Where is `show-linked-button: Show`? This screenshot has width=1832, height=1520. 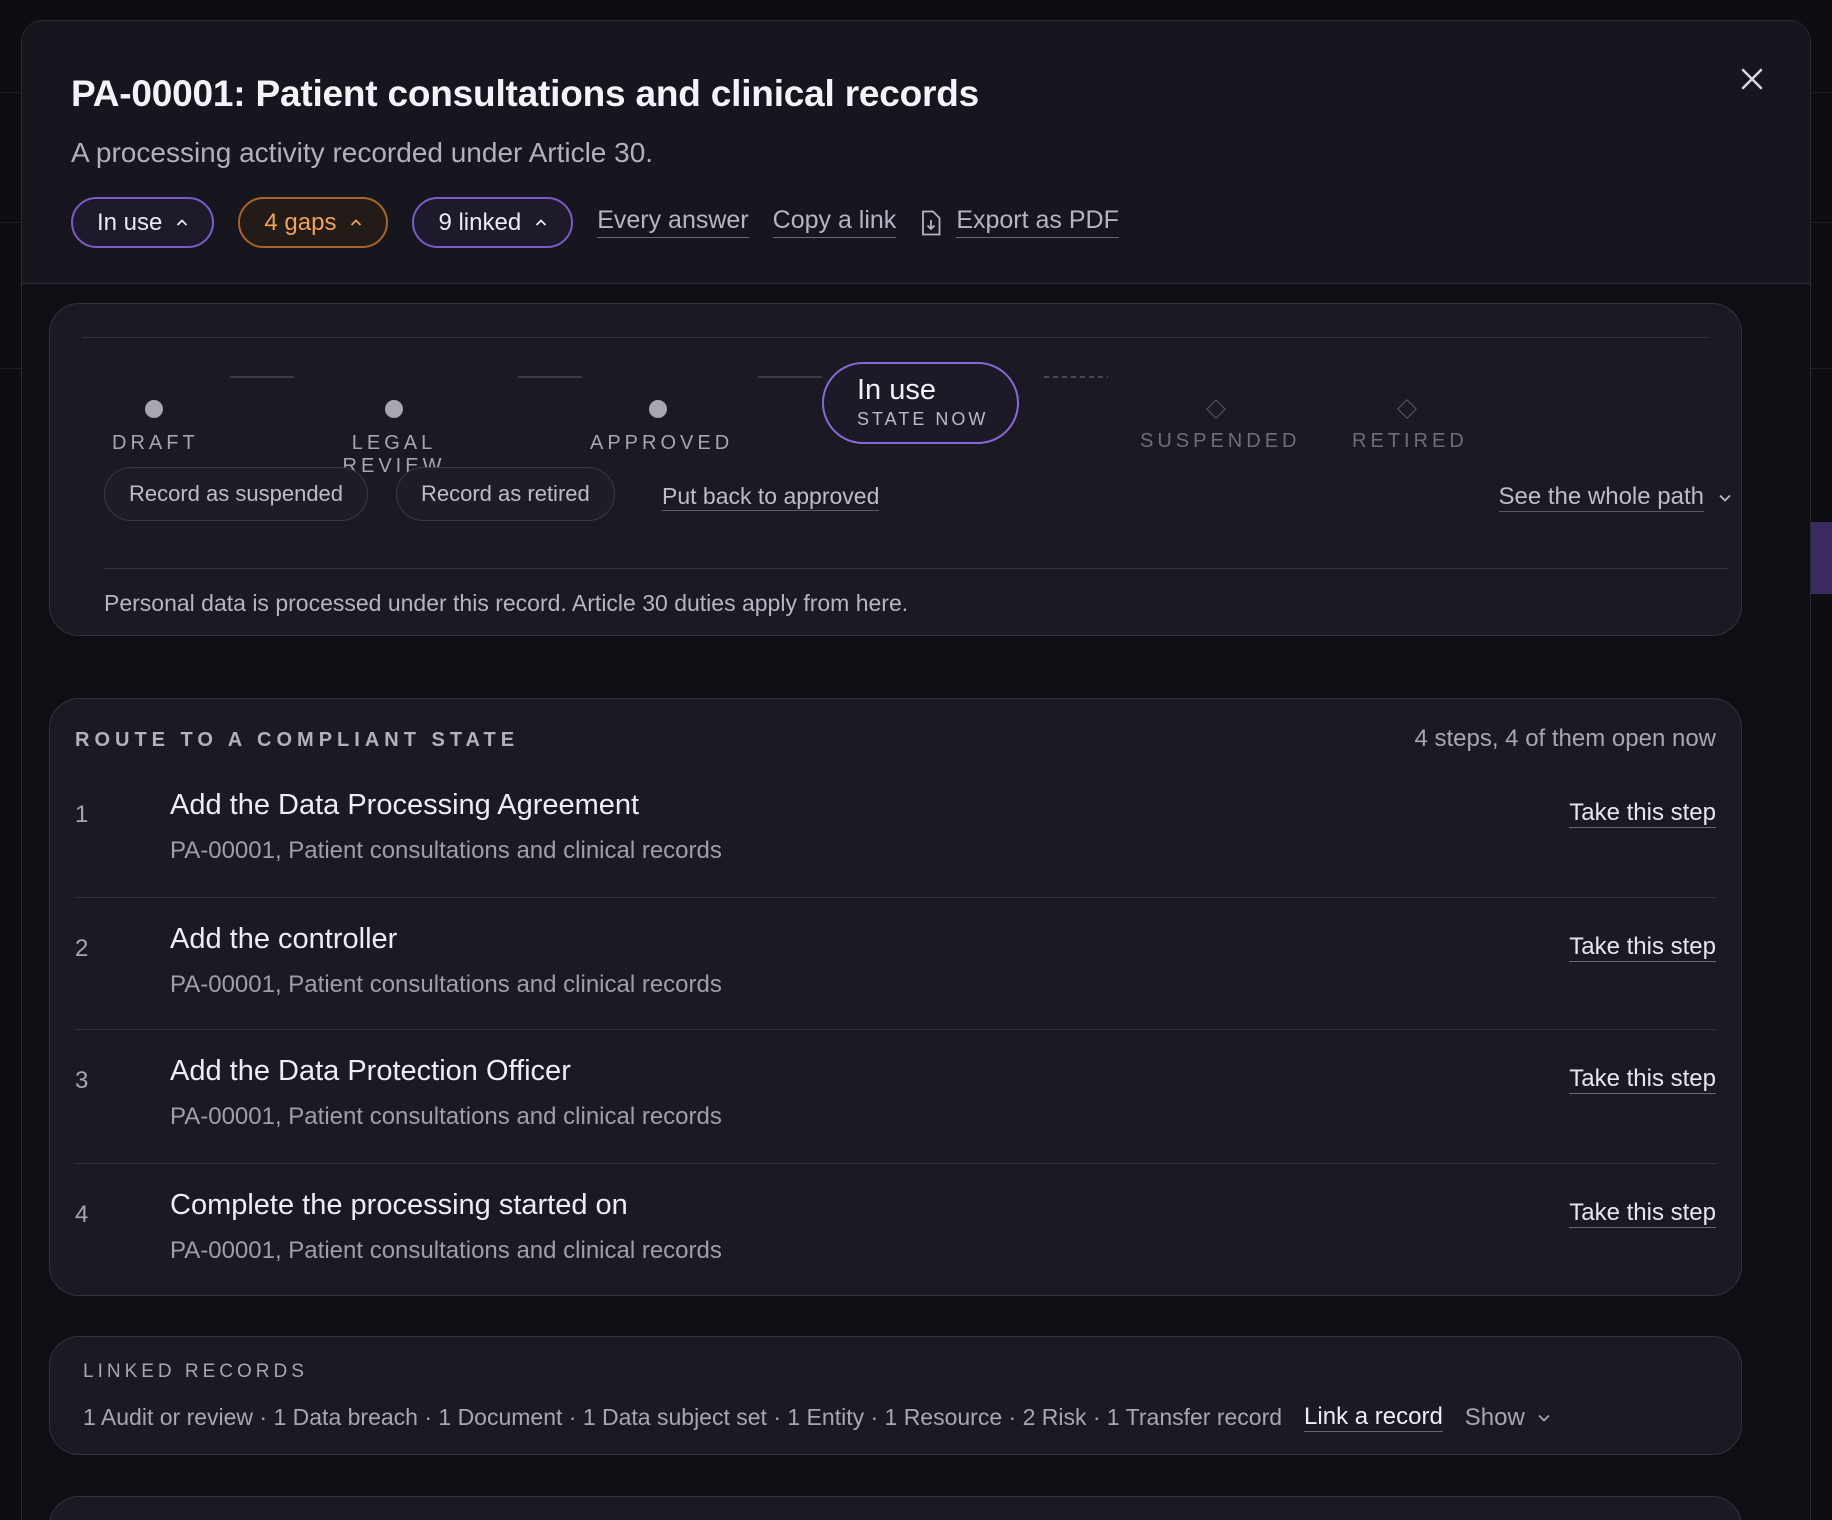 show-linked-button: Show is located at coordinates (1508, 1418).